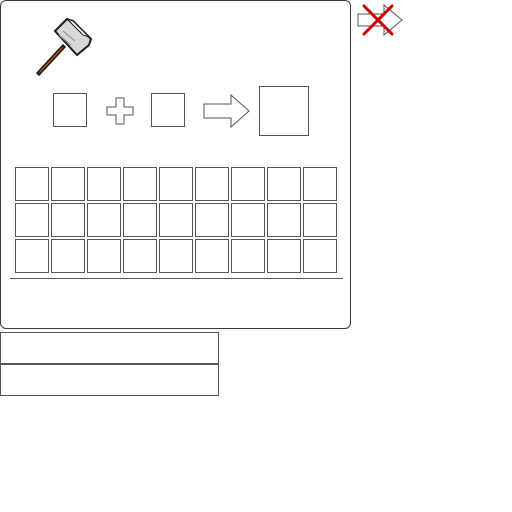 Image resolution: width=512 pixels, height=512 pixels. What do you see at coordinates (380, 20) in the screenshot?
I see `close-icon` at bounding box center [380, 20].